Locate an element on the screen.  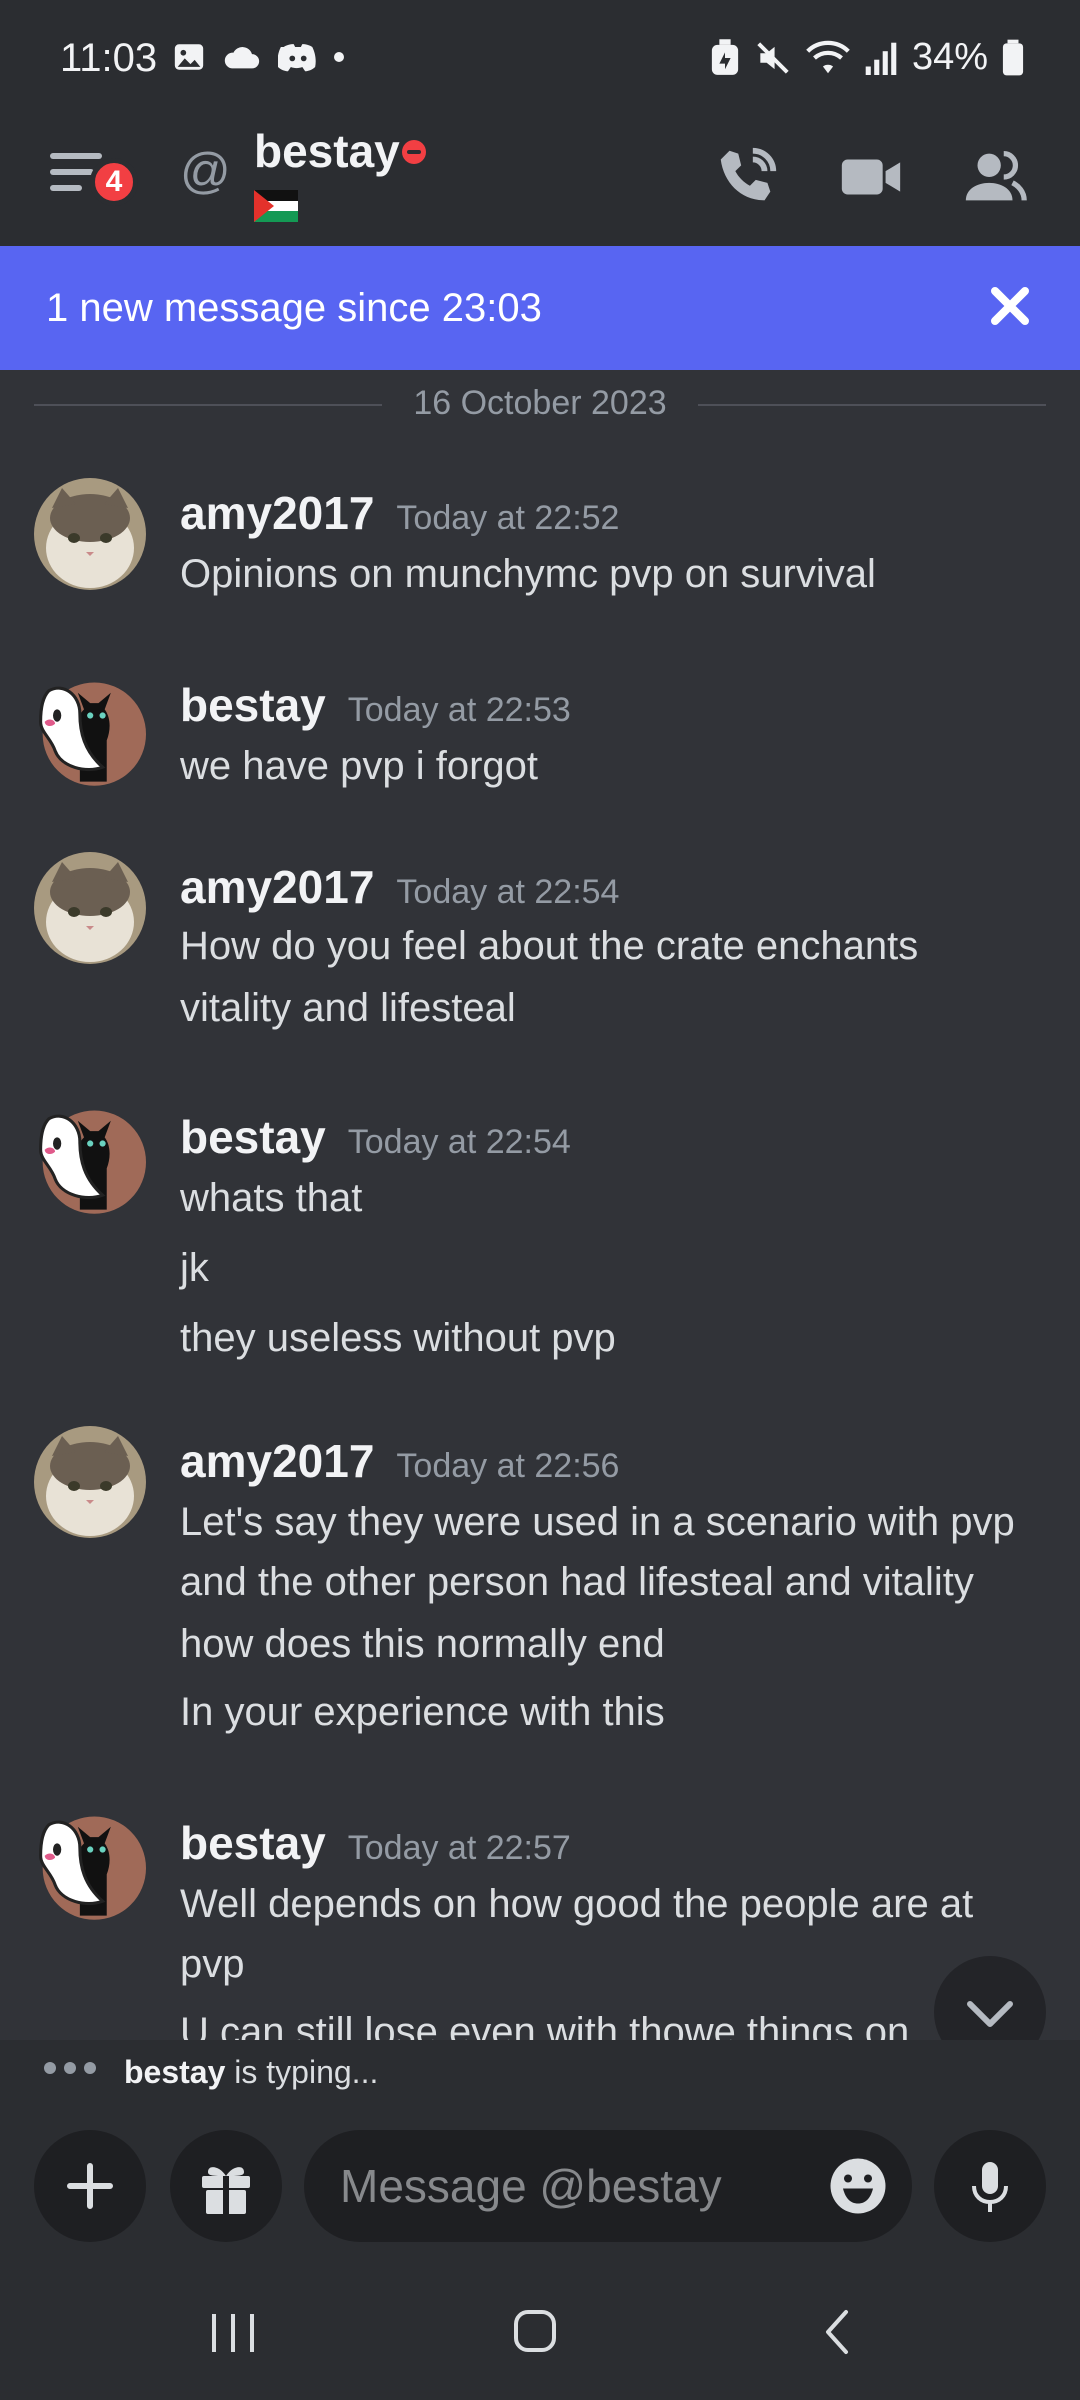
message-input is located at coordinates (560, 2186).